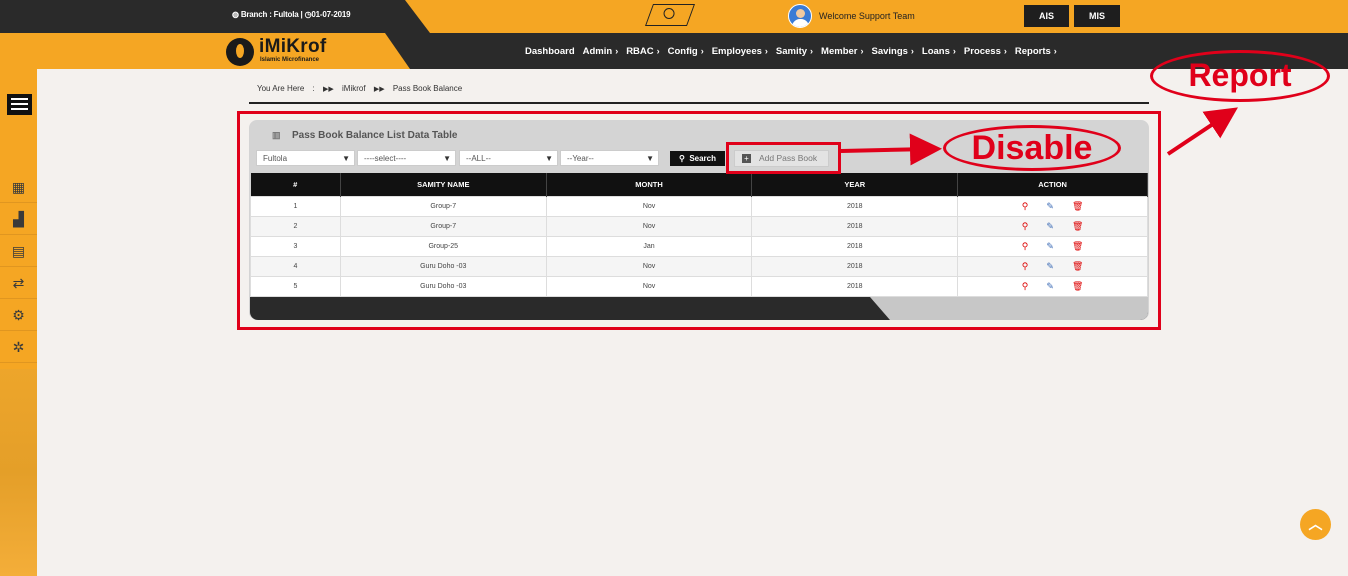 This screenshot has width=1348, height=576. What do you see at coordinates (1202, 131) in the screenshot?
I see `arrow-to-report` at bounding box center [1202, 131].